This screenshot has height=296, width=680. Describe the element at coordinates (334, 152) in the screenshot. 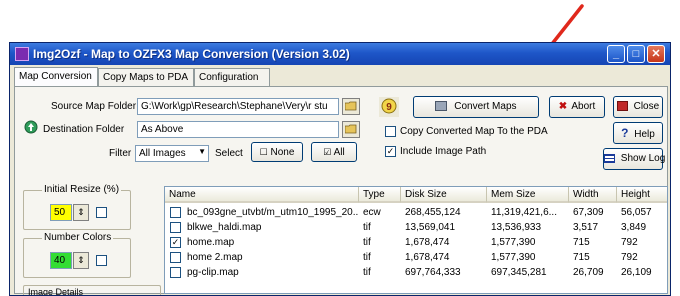

I see `select-all-button: ☑ All` at that location.